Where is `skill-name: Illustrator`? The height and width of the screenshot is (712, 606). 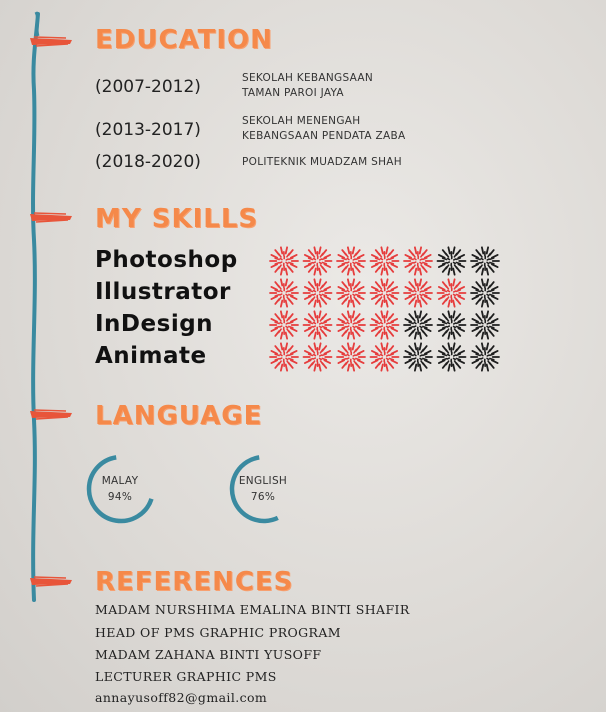
skill-name: Illustrator is located at coordinates (163, 292).